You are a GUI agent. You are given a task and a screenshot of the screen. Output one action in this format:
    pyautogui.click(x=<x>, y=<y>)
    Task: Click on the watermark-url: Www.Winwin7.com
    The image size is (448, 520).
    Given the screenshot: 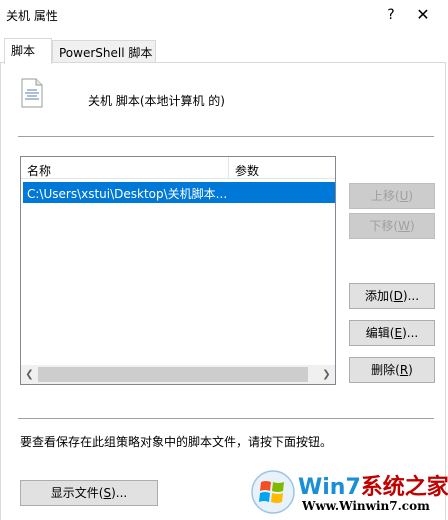 What is the action you would take?
    pyautogui.click(x=366, y=506)
    